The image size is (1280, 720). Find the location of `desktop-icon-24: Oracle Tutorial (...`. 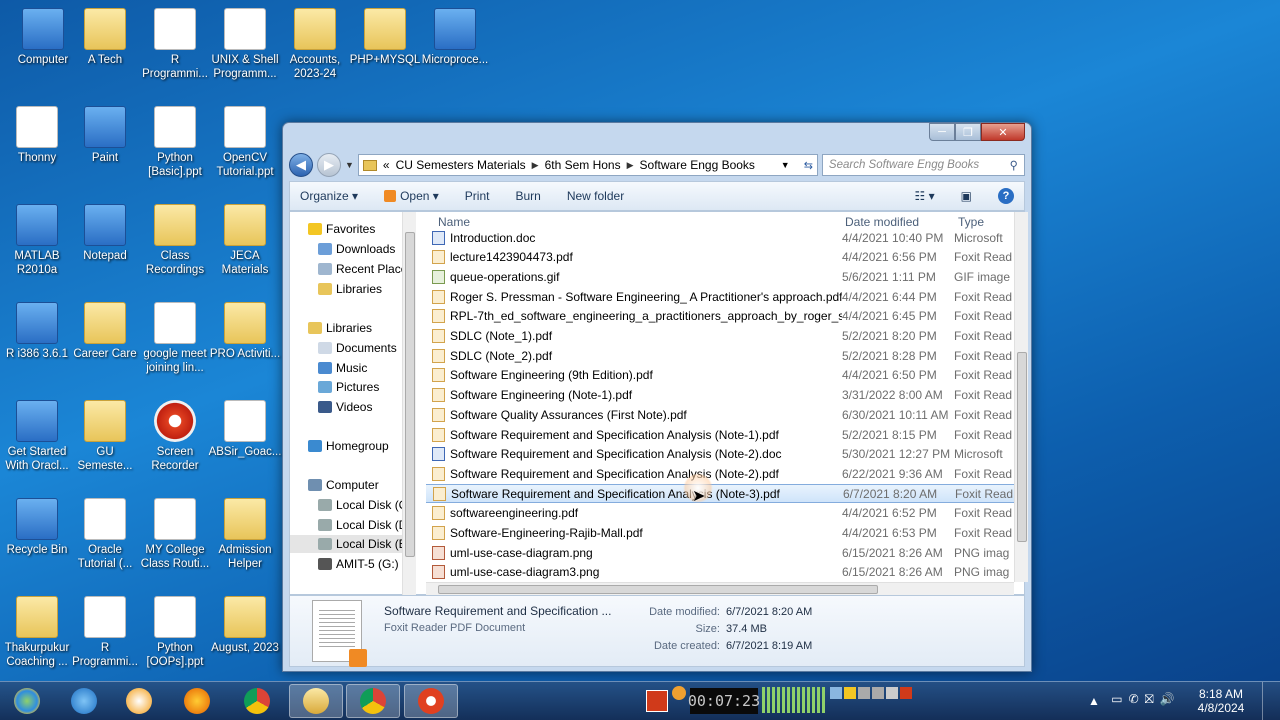

desktop-icon-24: Oracle Tutorial (... is located at coordinates (105, 534).